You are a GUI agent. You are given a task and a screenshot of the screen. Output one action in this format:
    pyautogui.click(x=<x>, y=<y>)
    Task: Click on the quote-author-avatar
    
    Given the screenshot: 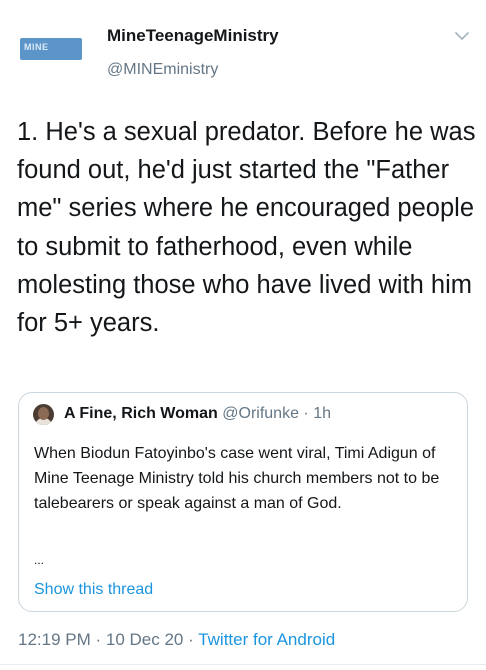 What is the action you would take?
    pyautogui.click(x=43, y=414)
    